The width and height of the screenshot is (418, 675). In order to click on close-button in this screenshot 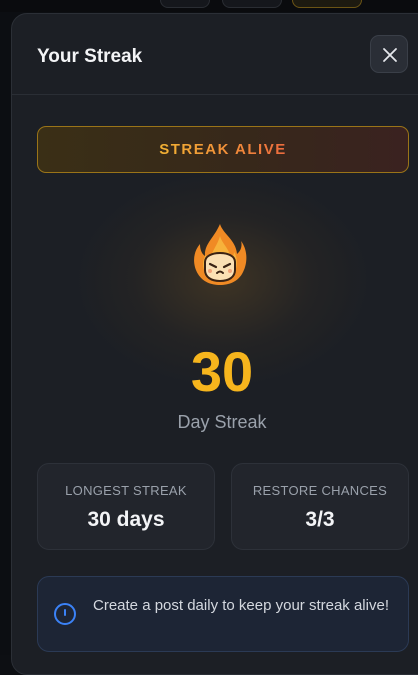, I will do `click(389, 54)`.